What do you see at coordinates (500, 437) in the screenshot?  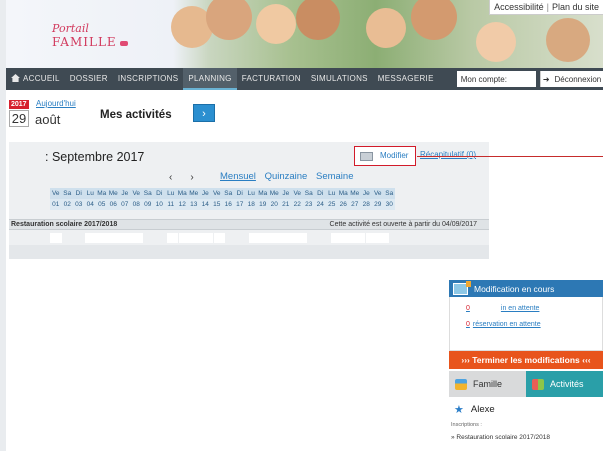 I see `inscription-item: » Restauration scolaire 2017/2018` at bounding box center [500, 437].